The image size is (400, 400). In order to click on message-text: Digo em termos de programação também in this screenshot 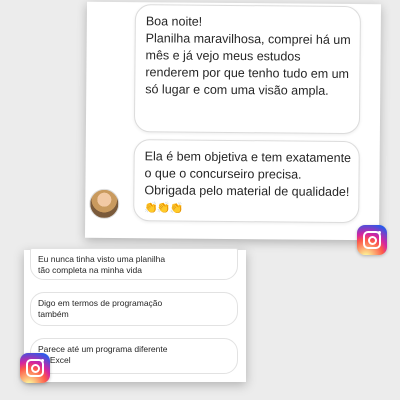, I will do `click(100, 308)`.